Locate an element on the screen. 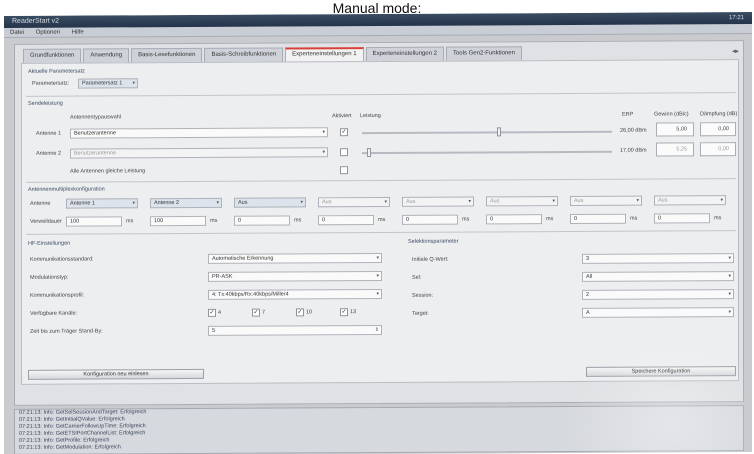 The image size is (754, 454). hf-standby-label: Zeit bis zum Träger Stand-By: is located at coordinates (66, 331).